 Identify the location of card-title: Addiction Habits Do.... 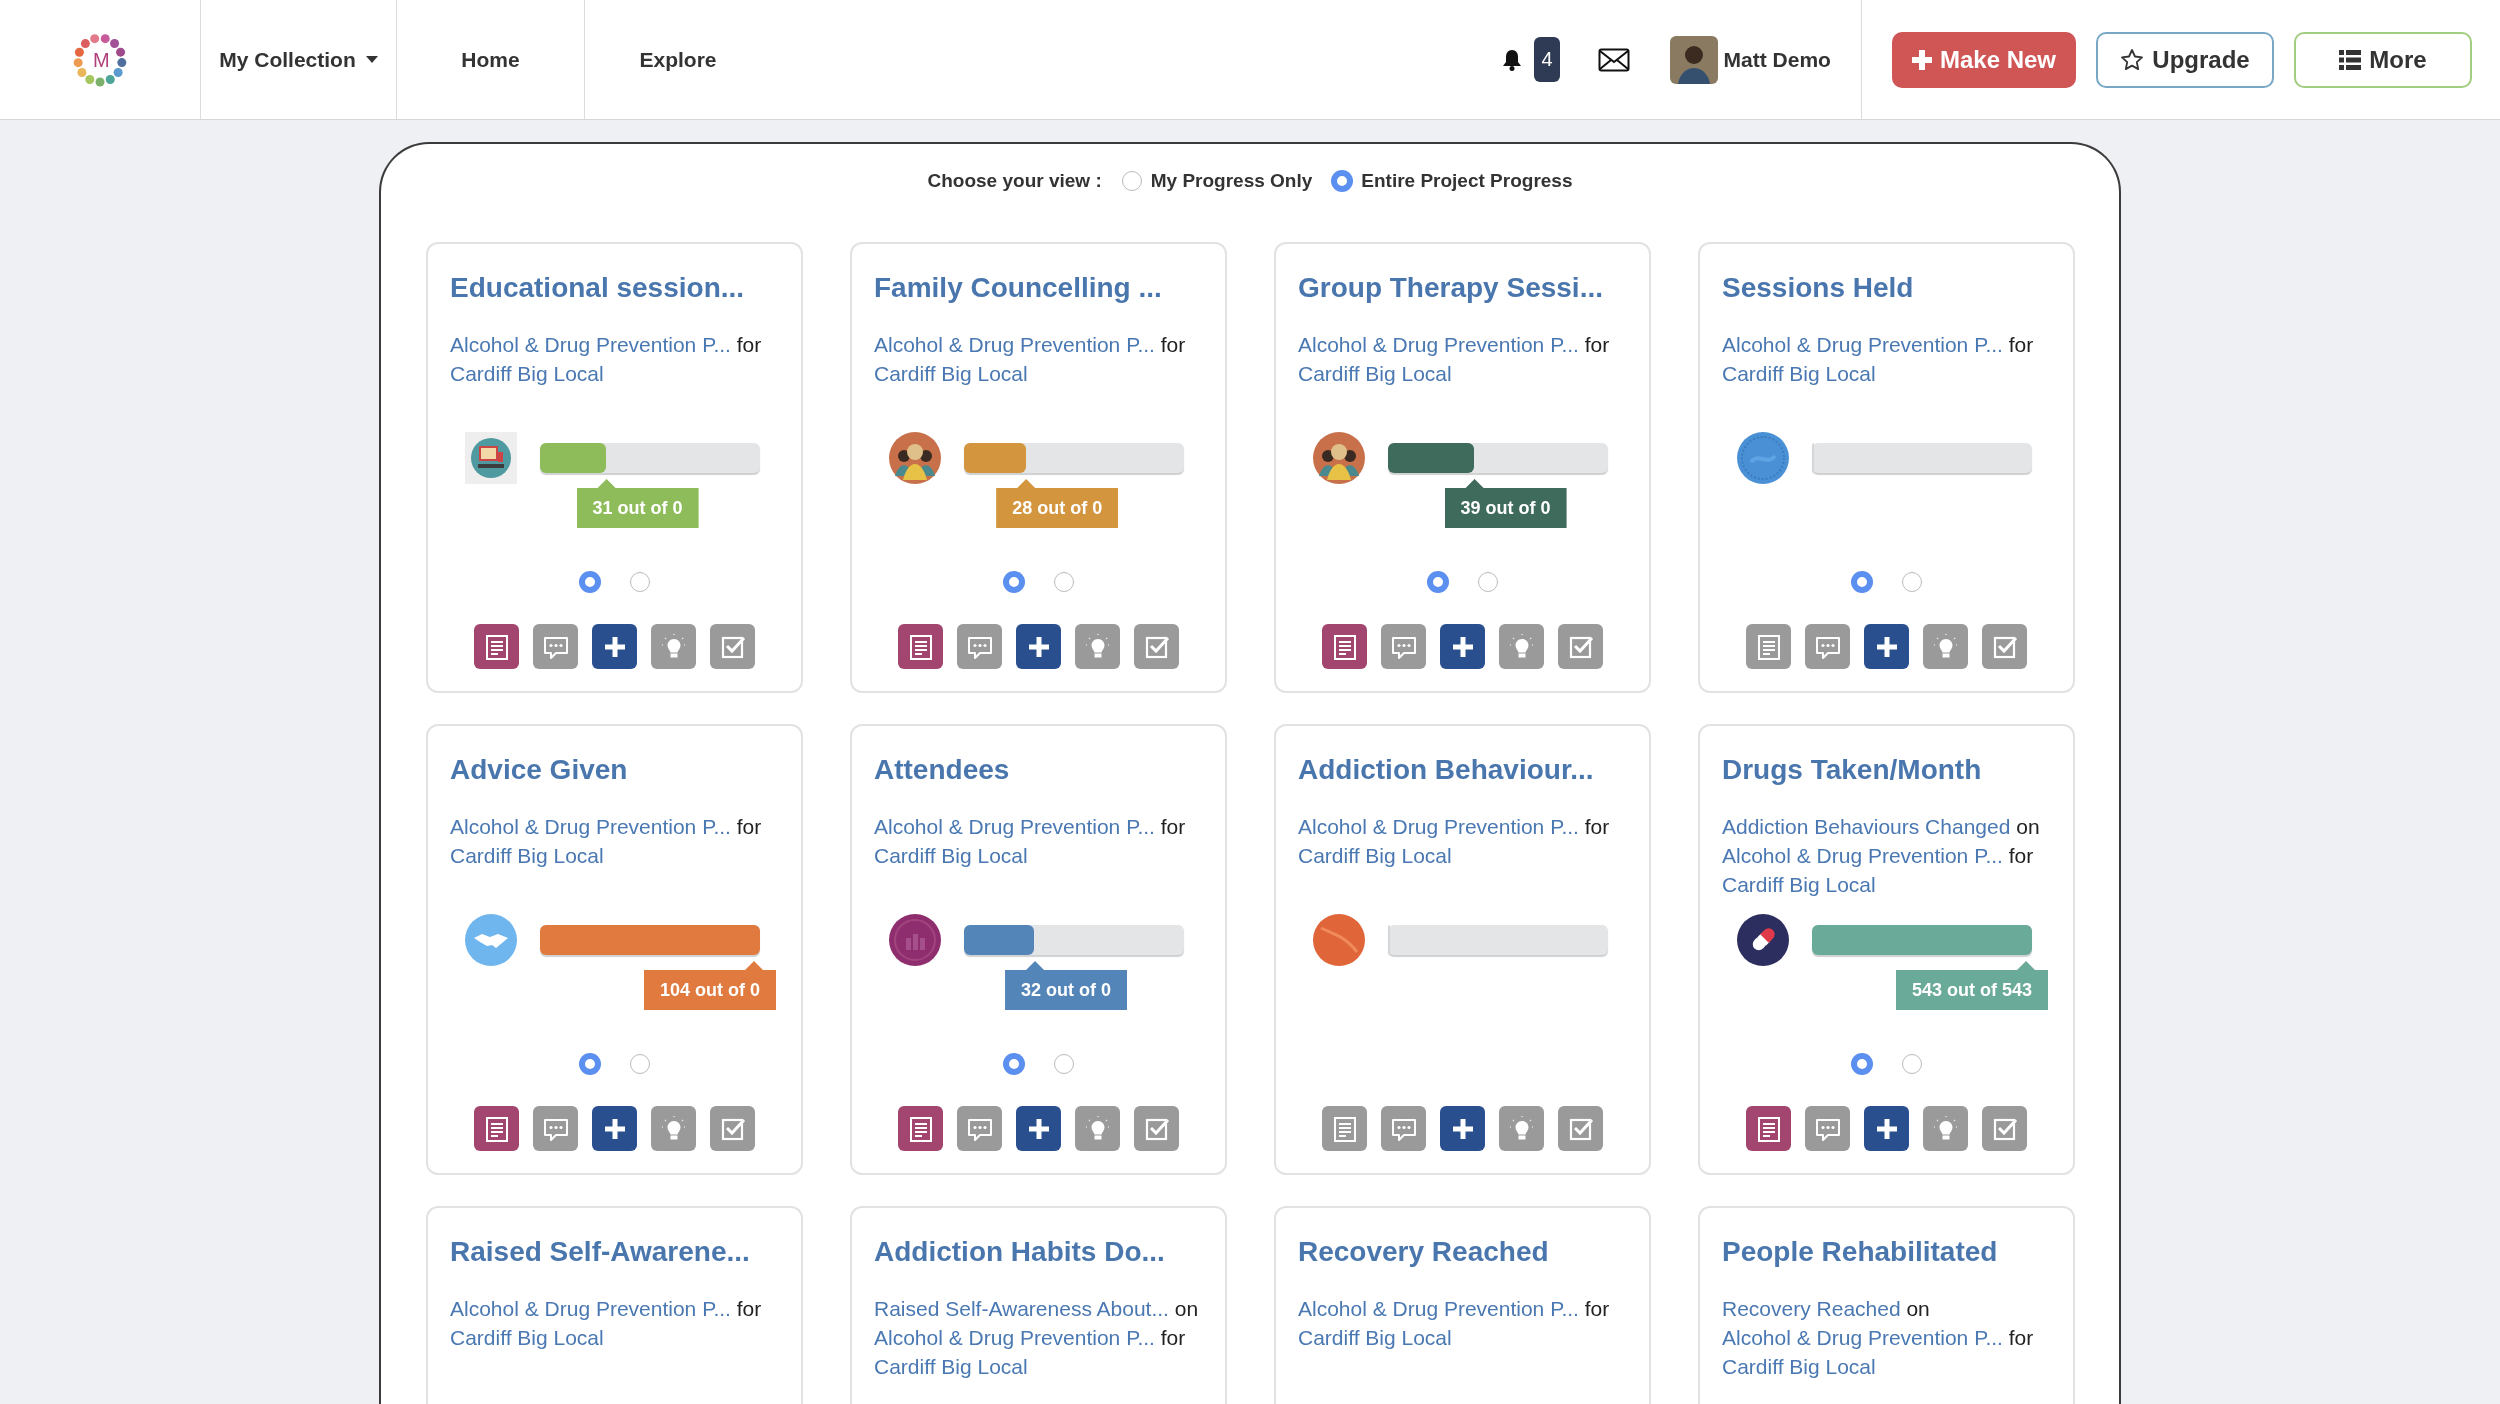
(1038, 1252).